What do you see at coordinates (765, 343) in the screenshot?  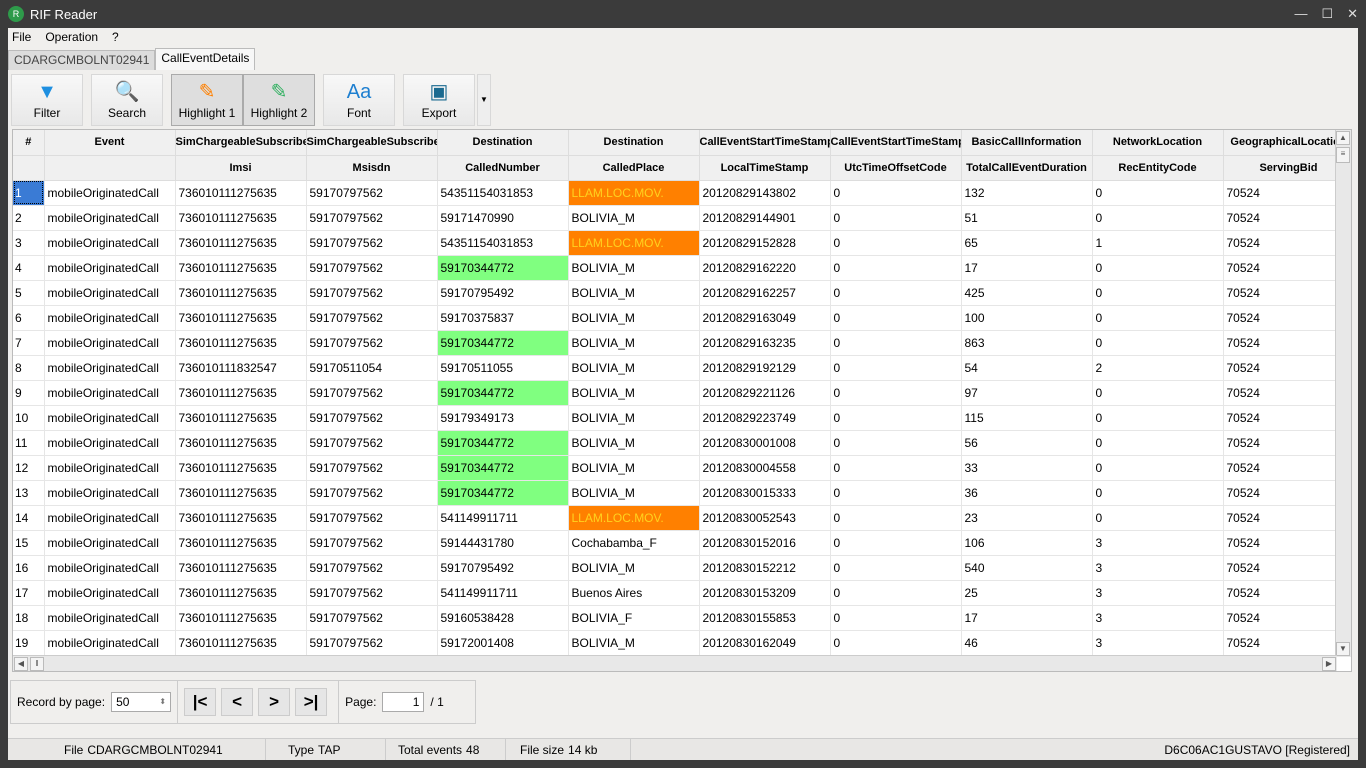 I see `table-cell: 20120829163235` at bounding box center [765, 343].